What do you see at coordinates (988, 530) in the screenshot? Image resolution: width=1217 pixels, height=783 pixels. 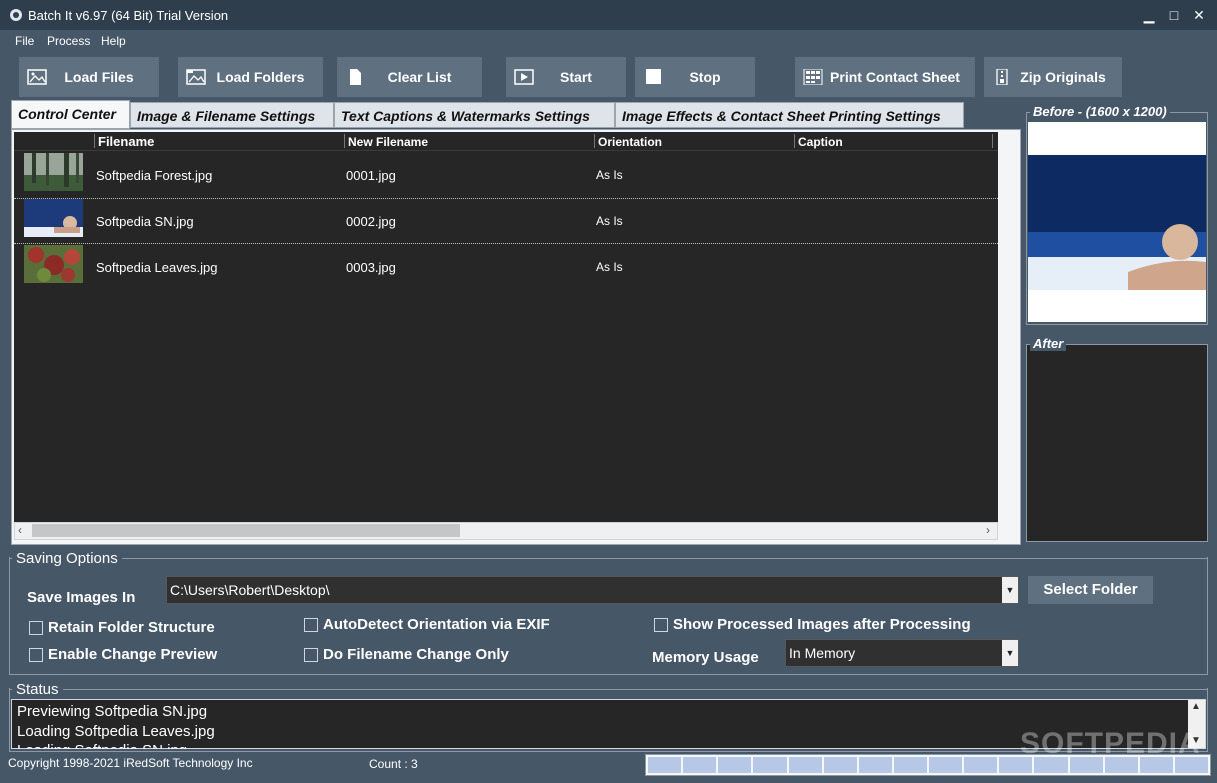 I see `scroll-right-icon: ›` at bounding box center [988, 530].